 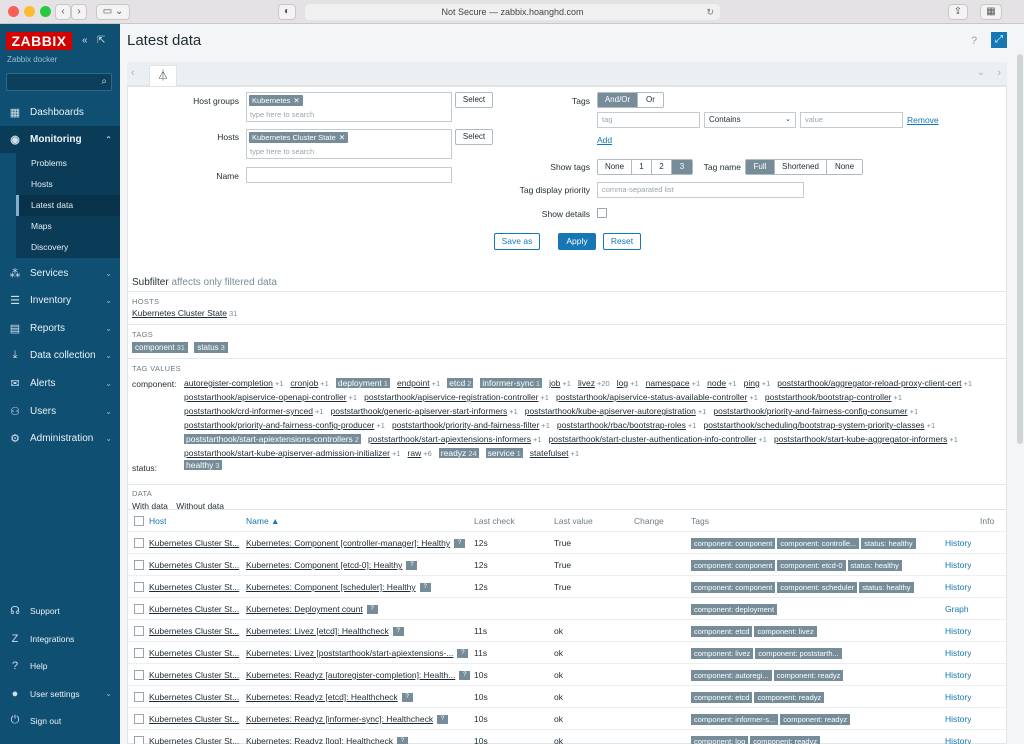 What do you see at coordinates (957, 609) in the screenshot?
I see `row-history-link: Graph` at bounding box center [957, 609].